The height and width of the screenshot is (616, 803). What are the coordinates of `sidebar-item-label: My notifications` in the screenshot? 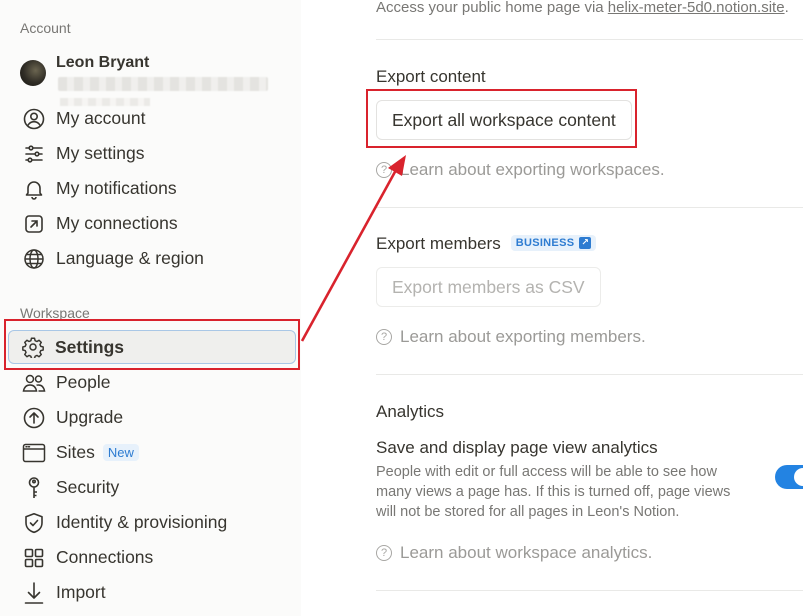 It's located at (116, 188).